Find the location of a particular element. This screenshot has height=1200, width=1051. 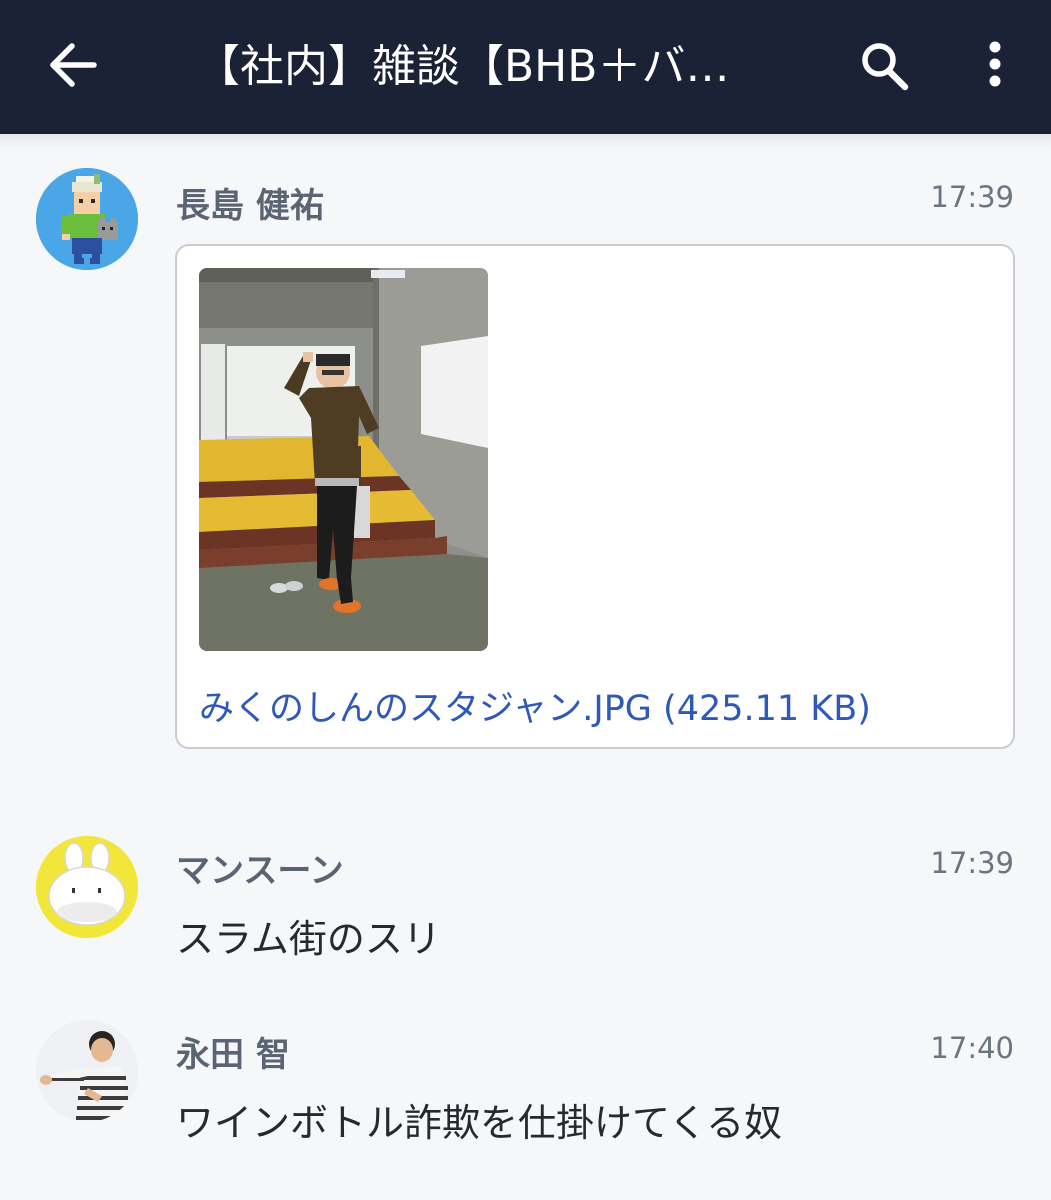

person-photo-avatar-icon is located at coordinates (87, 1071).